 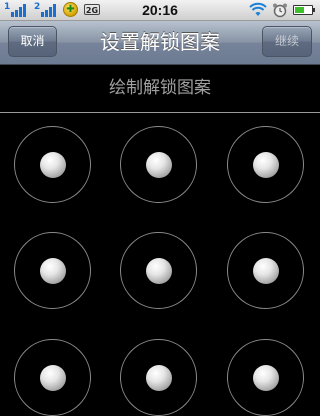 What do you see at coordinates (70, 9) in the screenshot?
I see `app-notification-icon: ✚` at bounding box center [70, 9].